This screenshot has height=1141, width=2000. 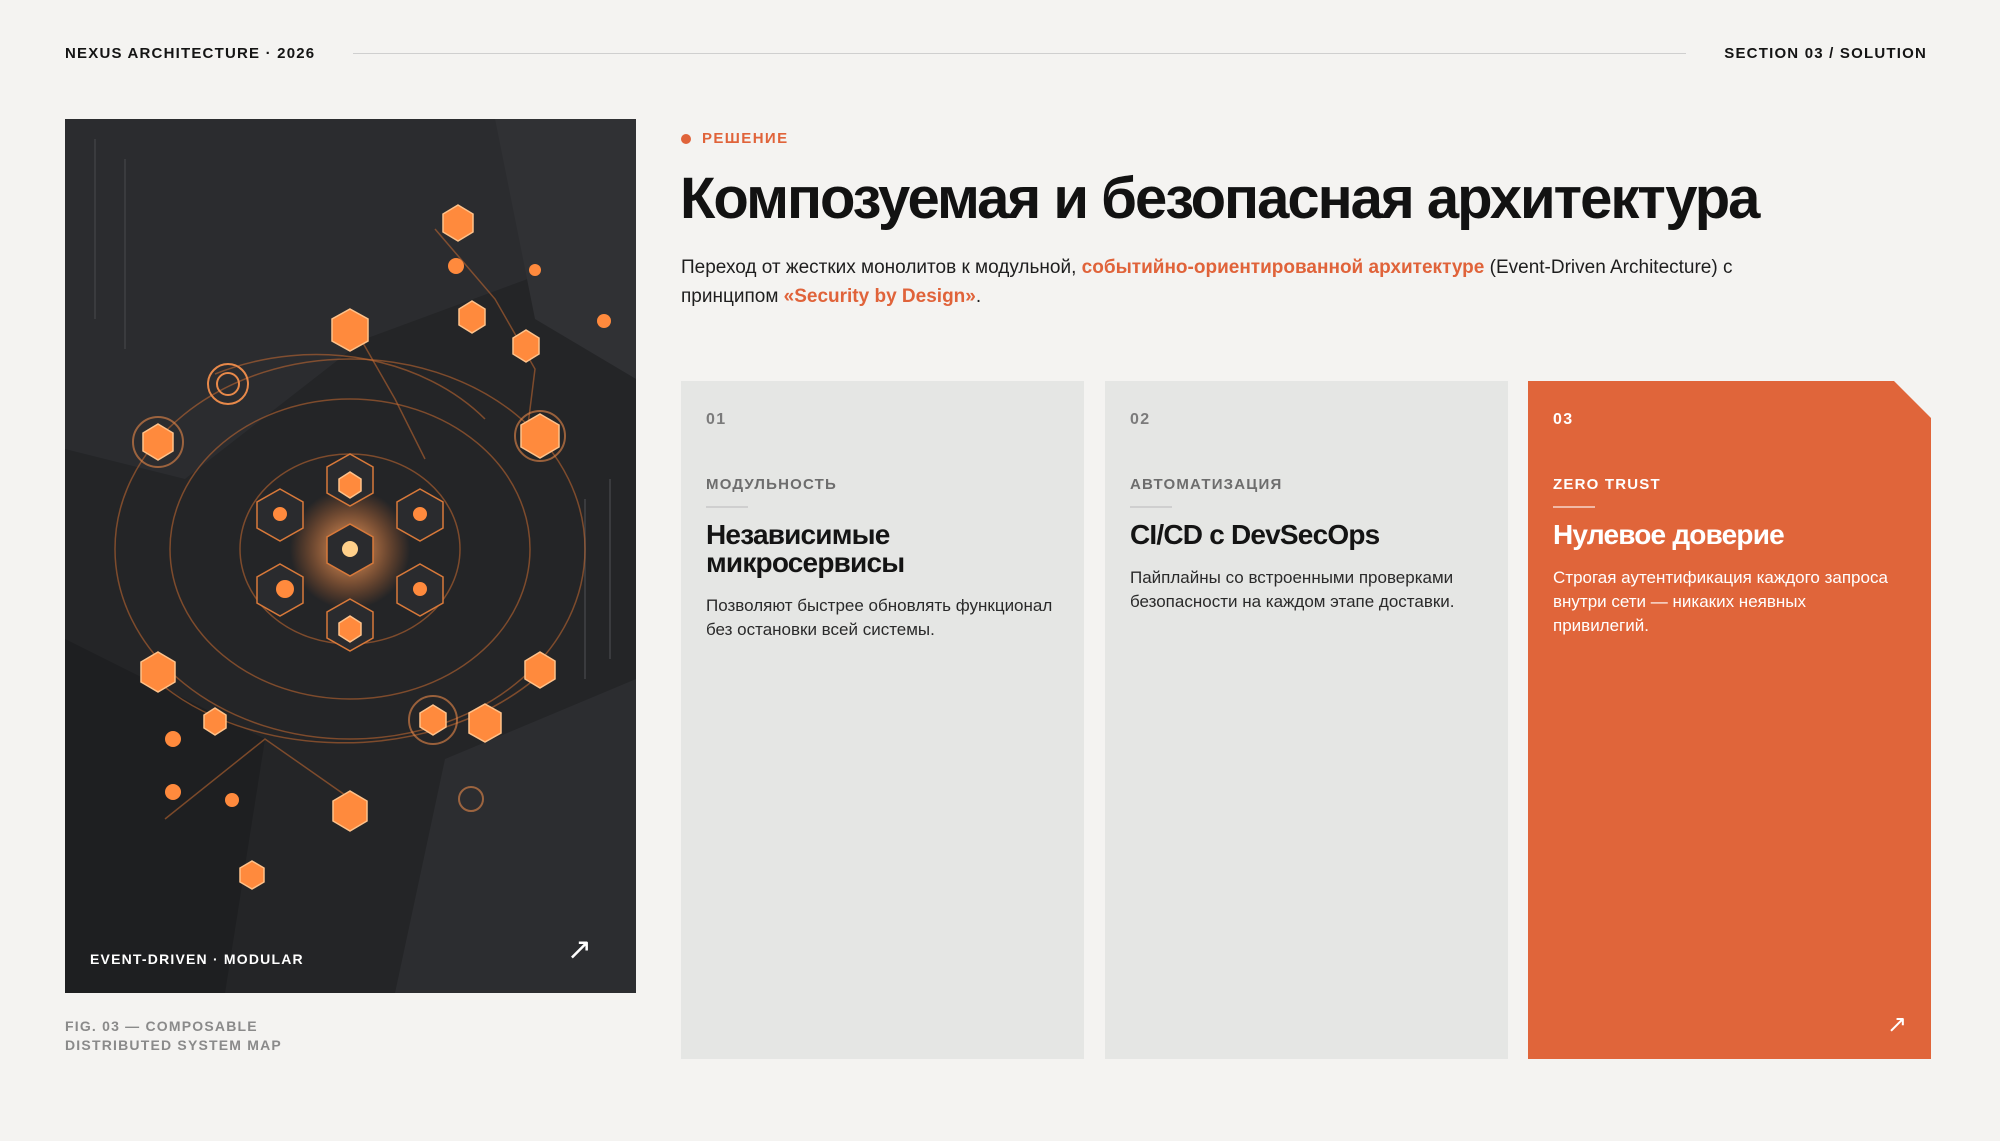 I want to click on lead-text-3: ., so click(x=978, y=296).